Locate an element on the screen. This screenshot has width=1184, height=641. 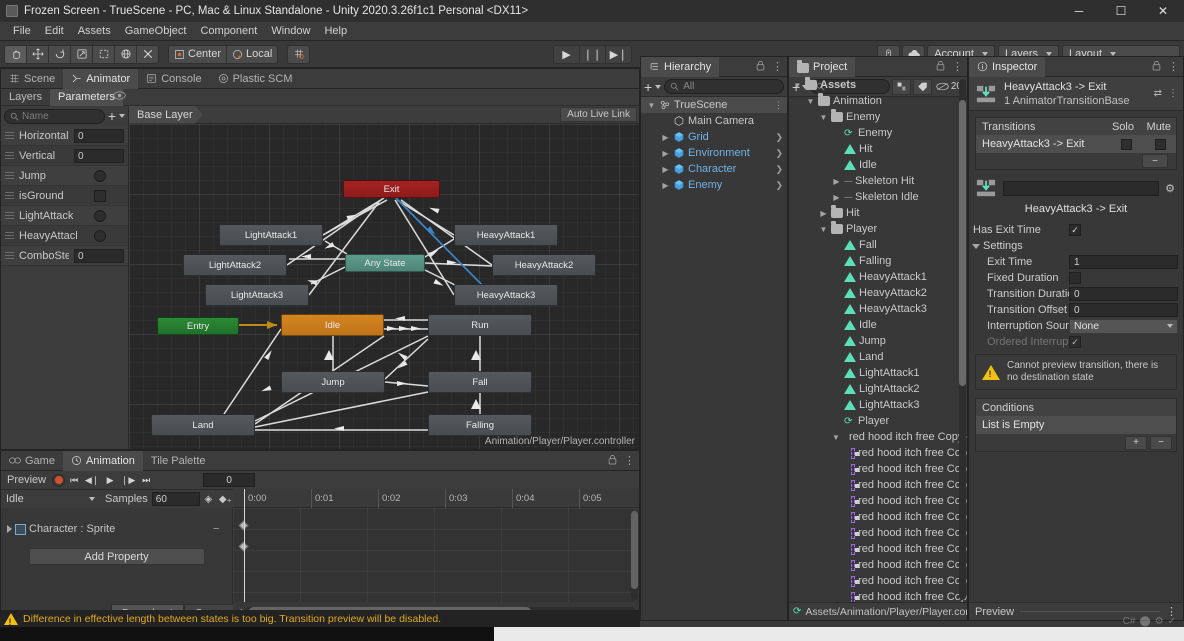
tab-project: Project is located at coordinates (822, 66).